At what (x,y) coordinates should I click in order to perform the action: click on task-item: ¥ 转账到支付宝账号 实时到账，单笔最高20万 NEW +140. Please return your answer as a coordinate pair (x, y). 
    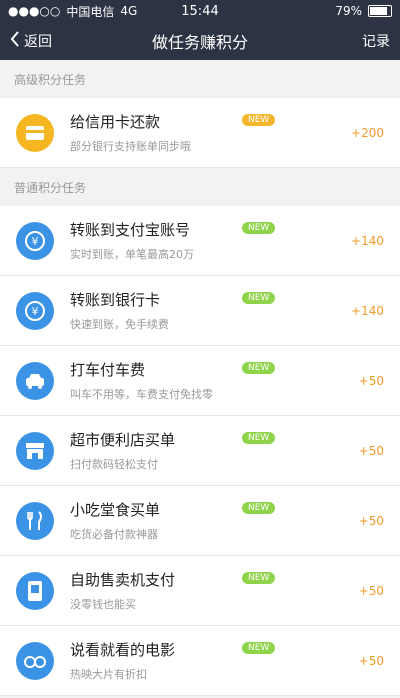
    Looking at the image, I should click on (200, 241).